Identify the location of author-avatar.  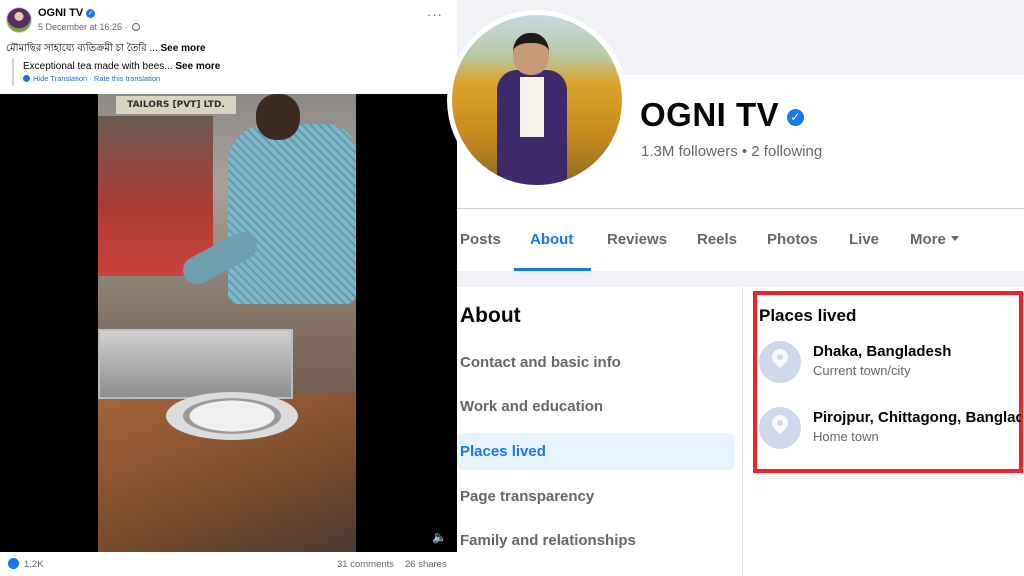
(19, 20).